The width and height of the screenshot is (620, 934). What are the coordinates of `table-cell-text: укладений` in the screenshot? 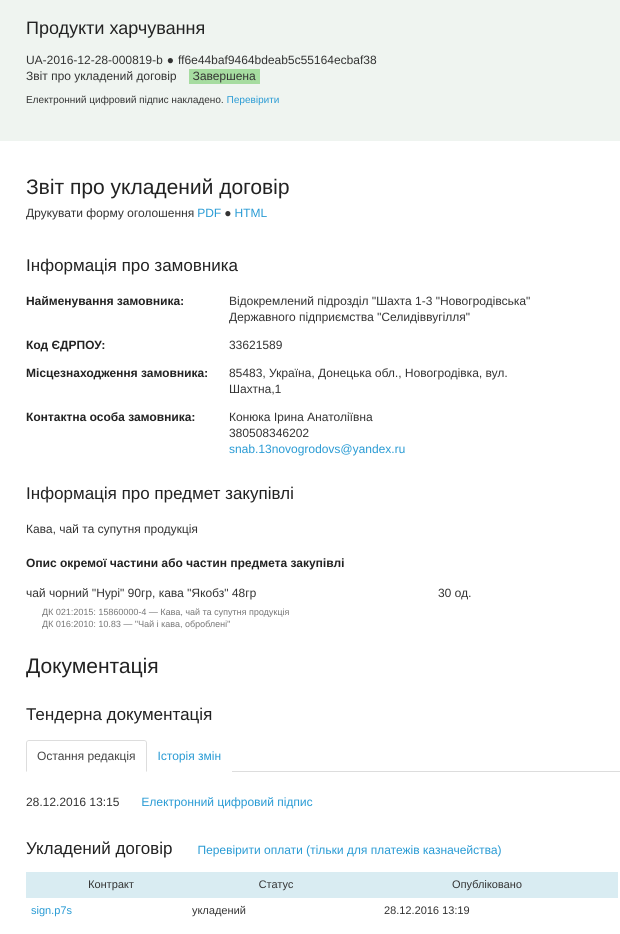 It's located at (219, 911).